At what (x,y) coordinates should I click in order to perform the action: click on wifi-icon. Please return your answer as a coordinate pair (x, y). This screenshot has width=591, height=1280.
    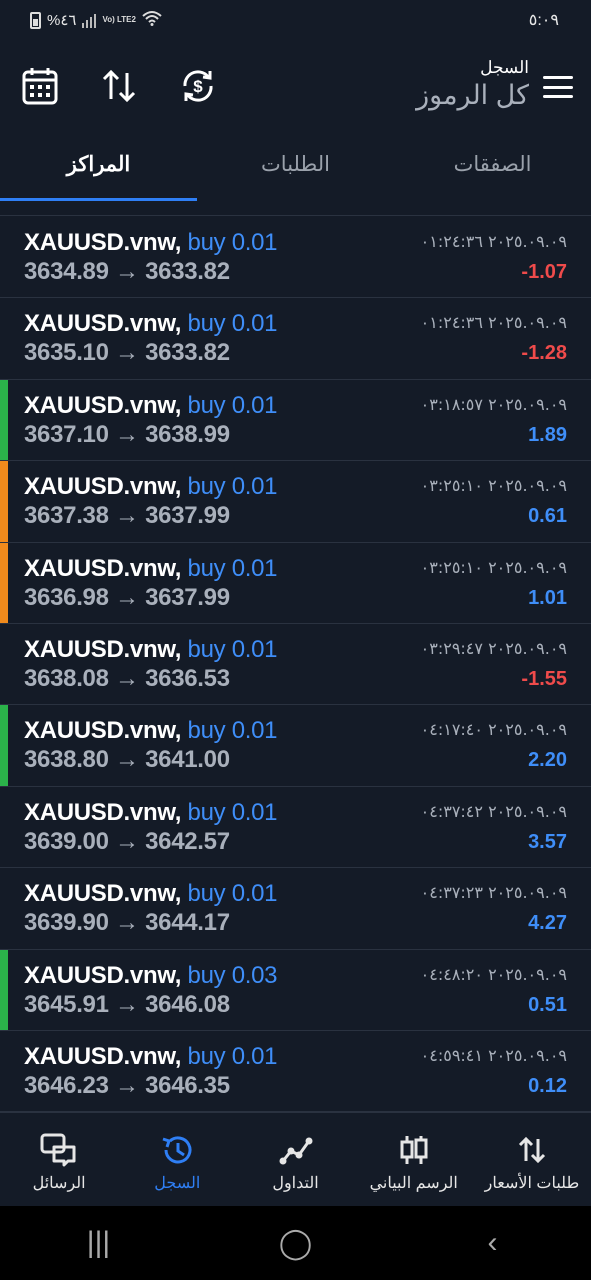
    Looking at the image, I should click on (152, 20).